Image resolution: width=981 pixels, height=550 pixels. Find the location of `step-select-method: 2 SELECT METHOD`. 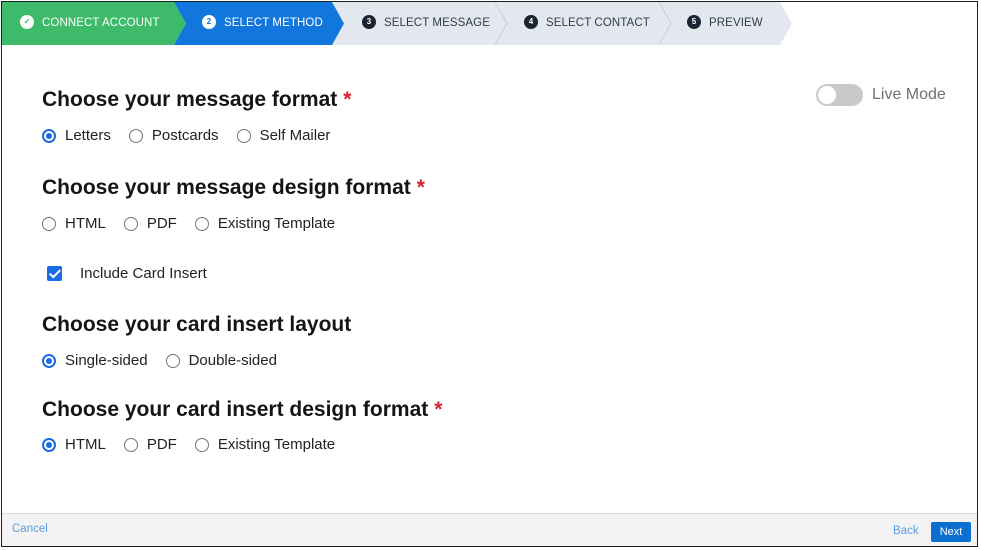

step-select-method: 2 SELECT METHOD is located at coordinates (262, 23).